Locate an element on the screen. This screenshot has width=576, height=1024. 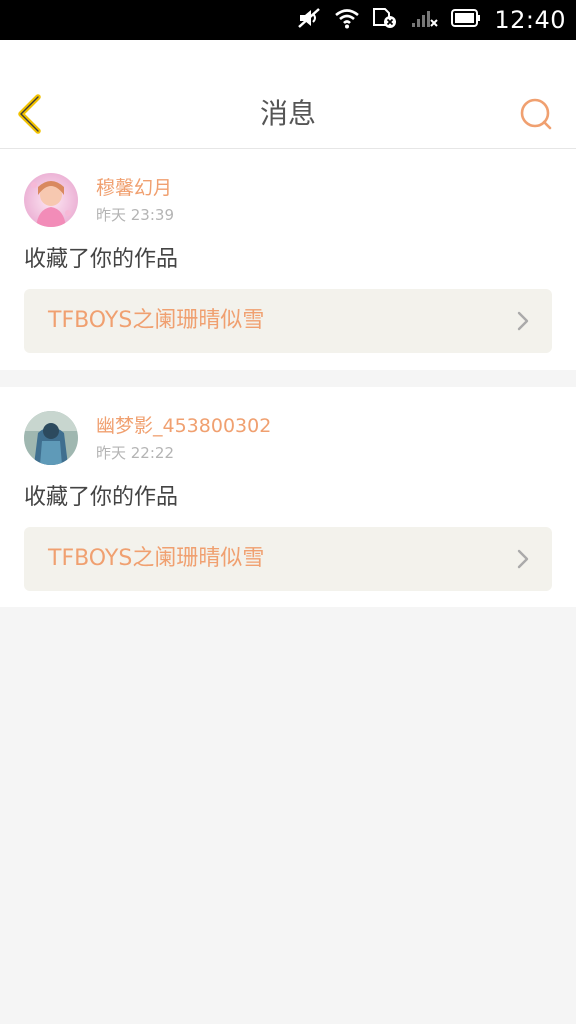
app-header: 消息 is located at coordinates (288, 94).